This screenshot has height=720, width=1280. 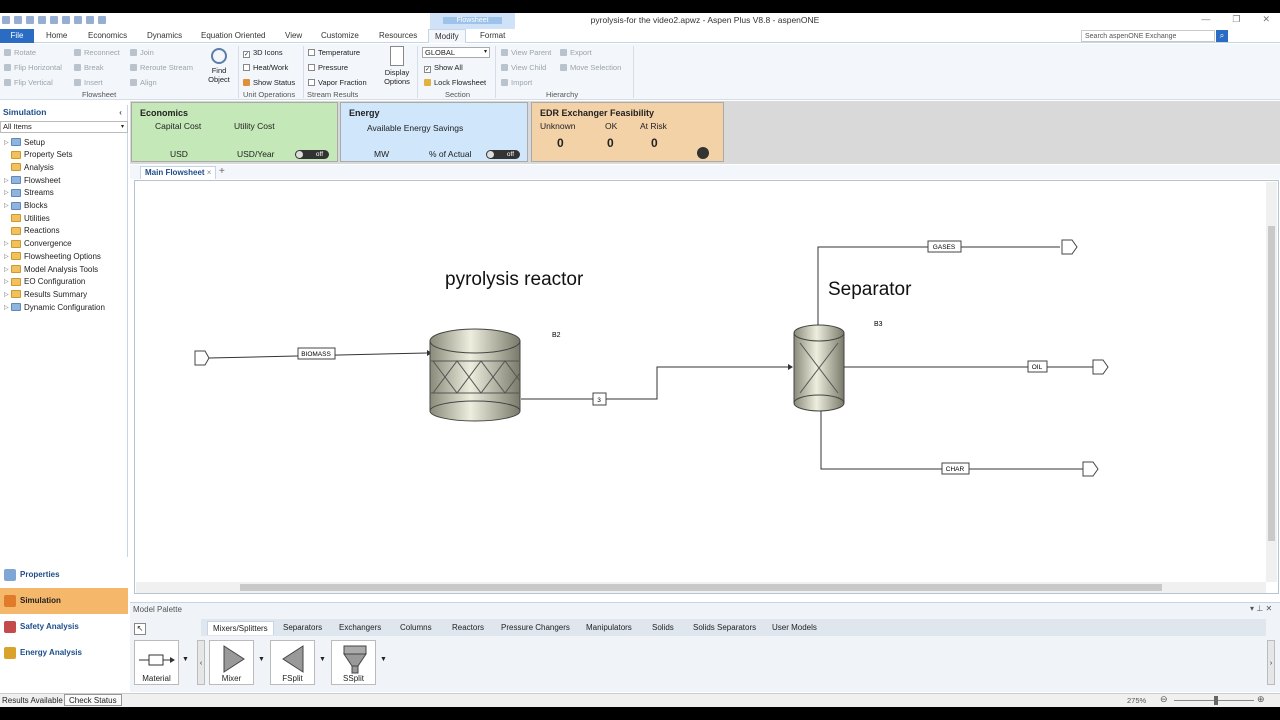 What do you see at coordinates (1164, 699) in the screenshot?
I see `zoom-out-icon: ⊖` at bounding box center [1164, 699].